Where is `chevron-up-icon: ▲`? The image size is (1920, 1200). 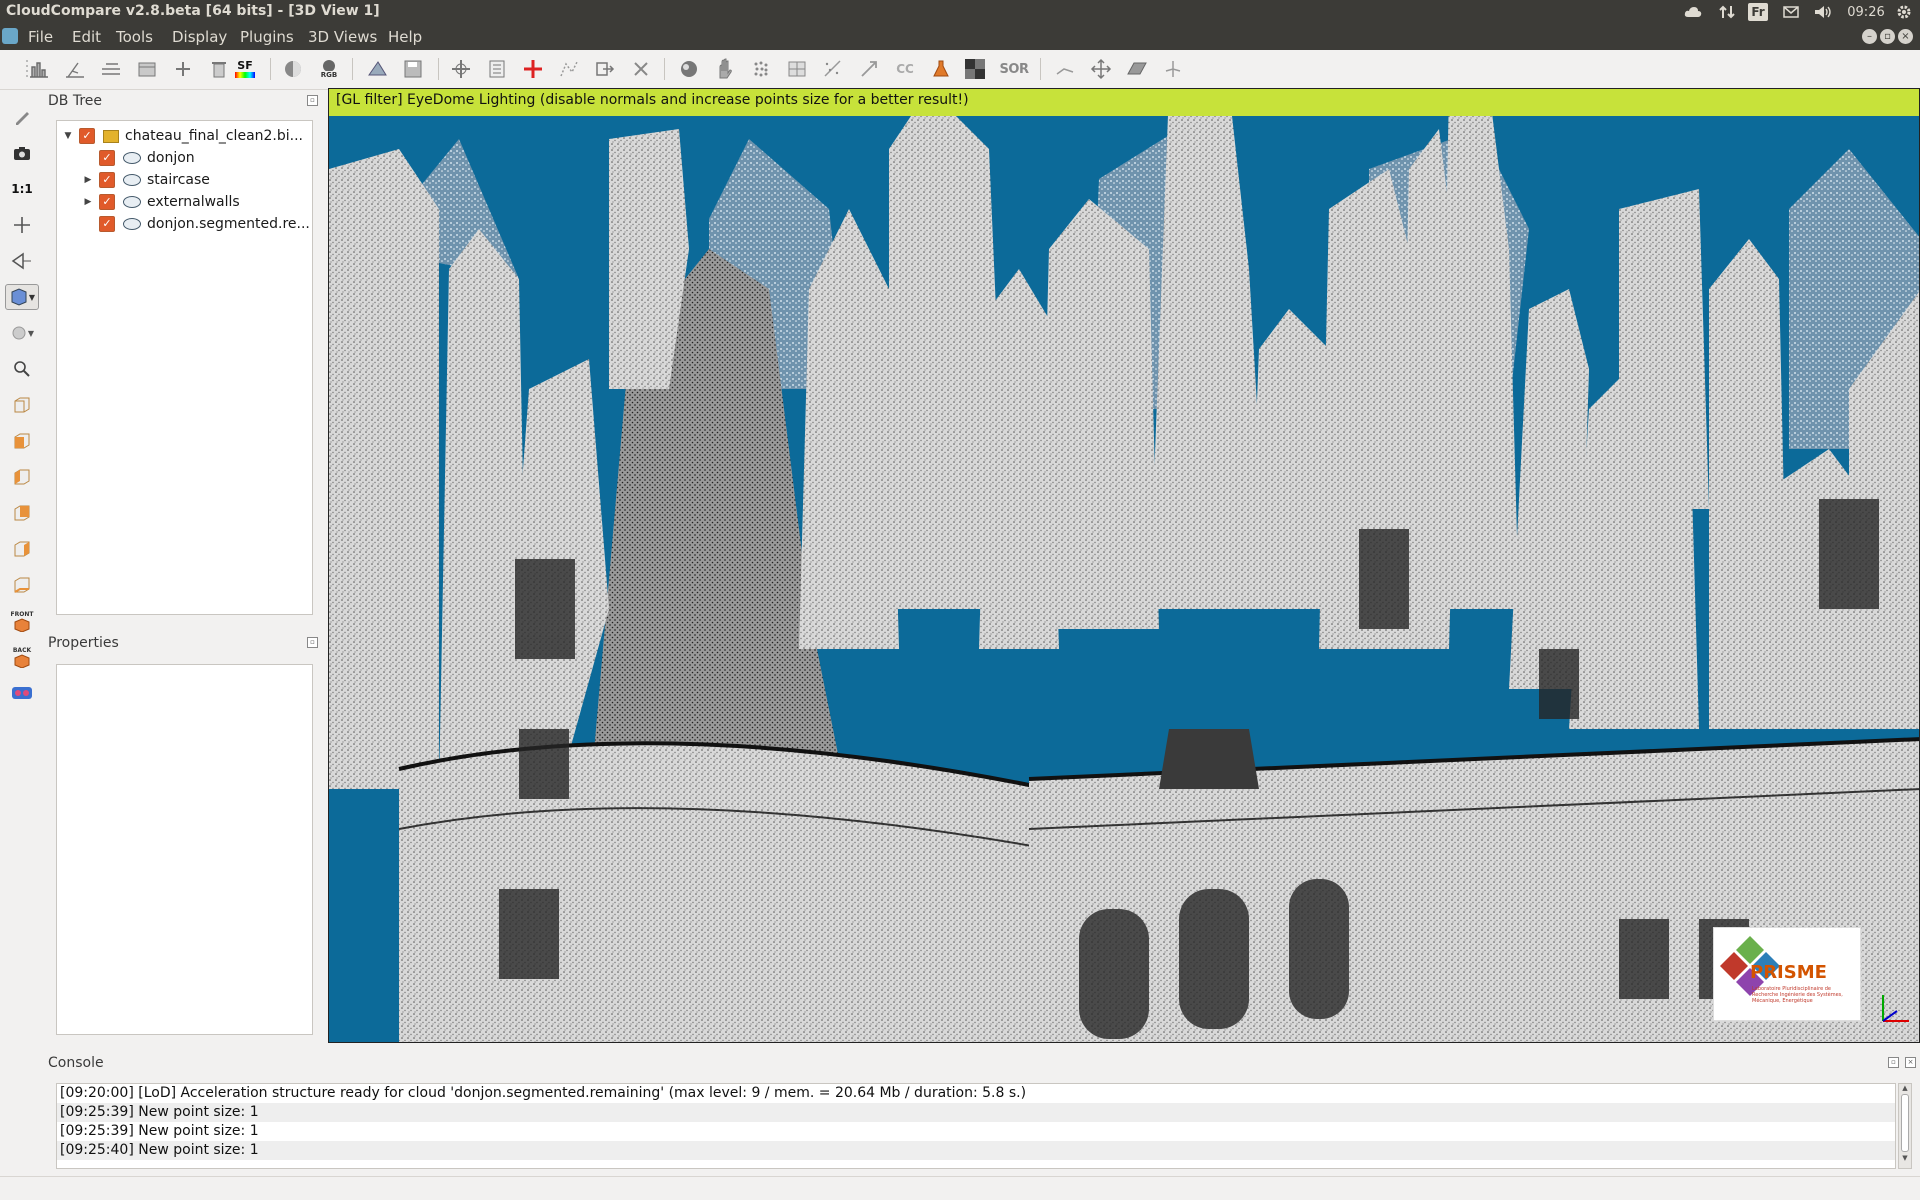
chevron-up-icon: ▲ is located at coordinates (1905, 1088).